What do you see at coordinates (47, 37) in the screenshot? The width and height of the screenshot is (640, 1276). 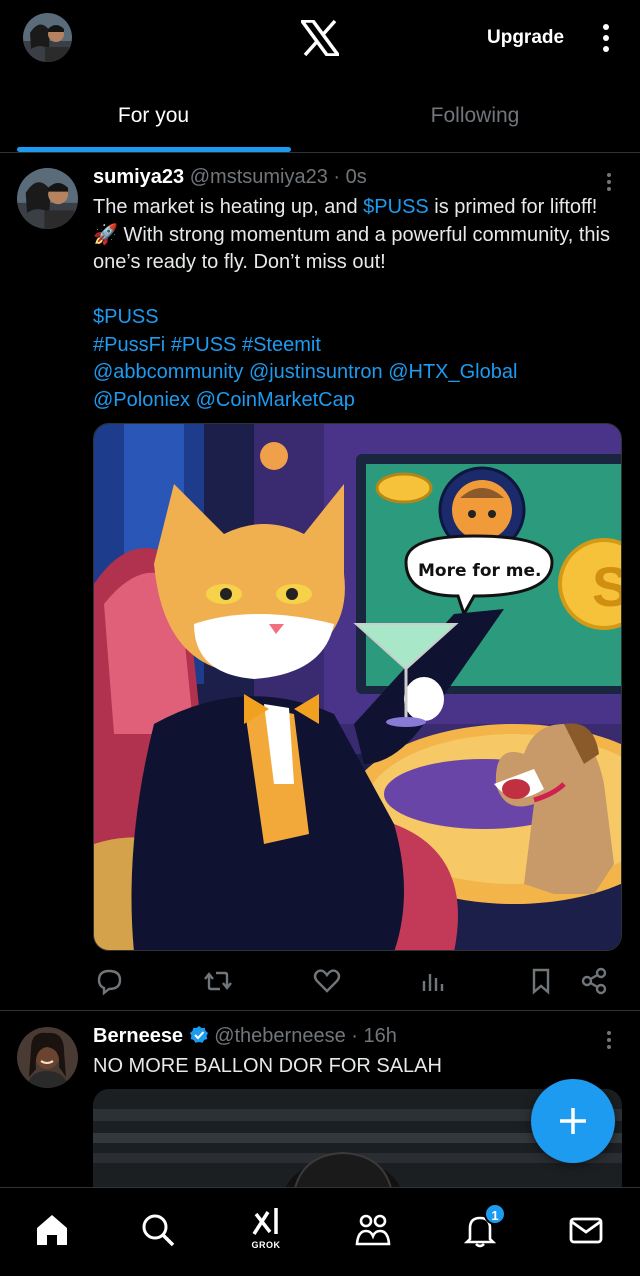 I see `profile-avatar` at bounding box center [47, 37].